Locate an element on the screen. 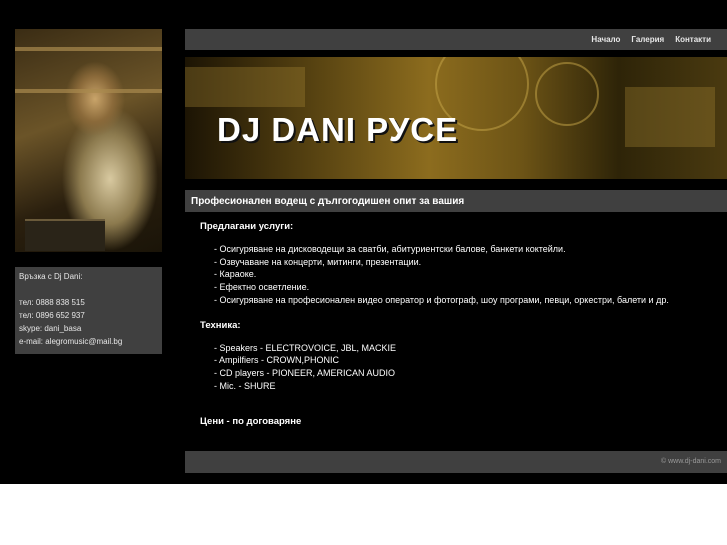  turntable-graphic is located at coordinates (567, 94).